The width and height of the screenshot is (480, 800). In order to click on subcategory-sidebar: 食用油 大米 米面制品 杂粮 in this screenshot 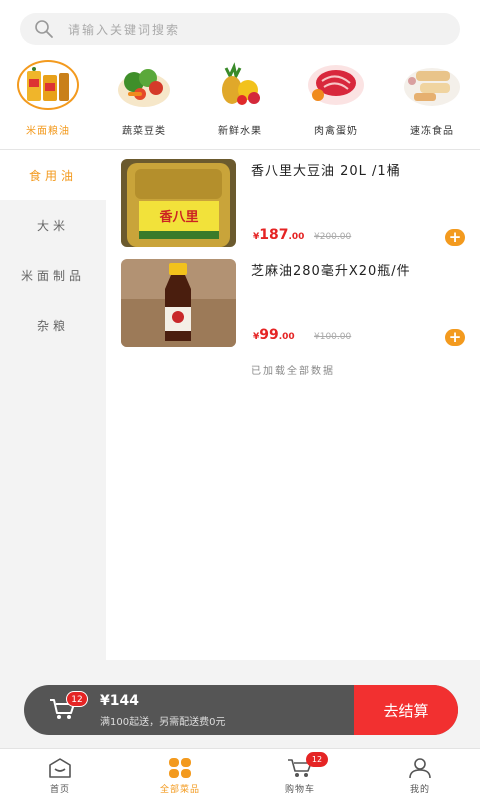, I will do `click(53, 250)`.